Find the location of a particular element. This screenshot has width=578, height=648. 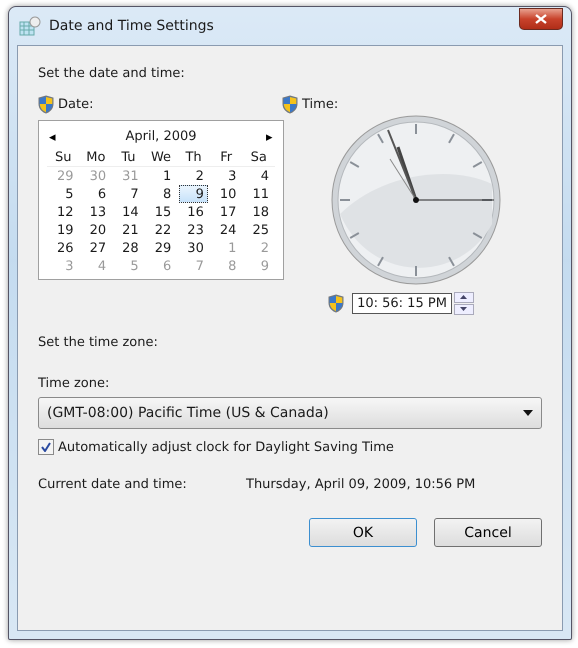

weekday-label: Tu is located at coordinates (128, 158).